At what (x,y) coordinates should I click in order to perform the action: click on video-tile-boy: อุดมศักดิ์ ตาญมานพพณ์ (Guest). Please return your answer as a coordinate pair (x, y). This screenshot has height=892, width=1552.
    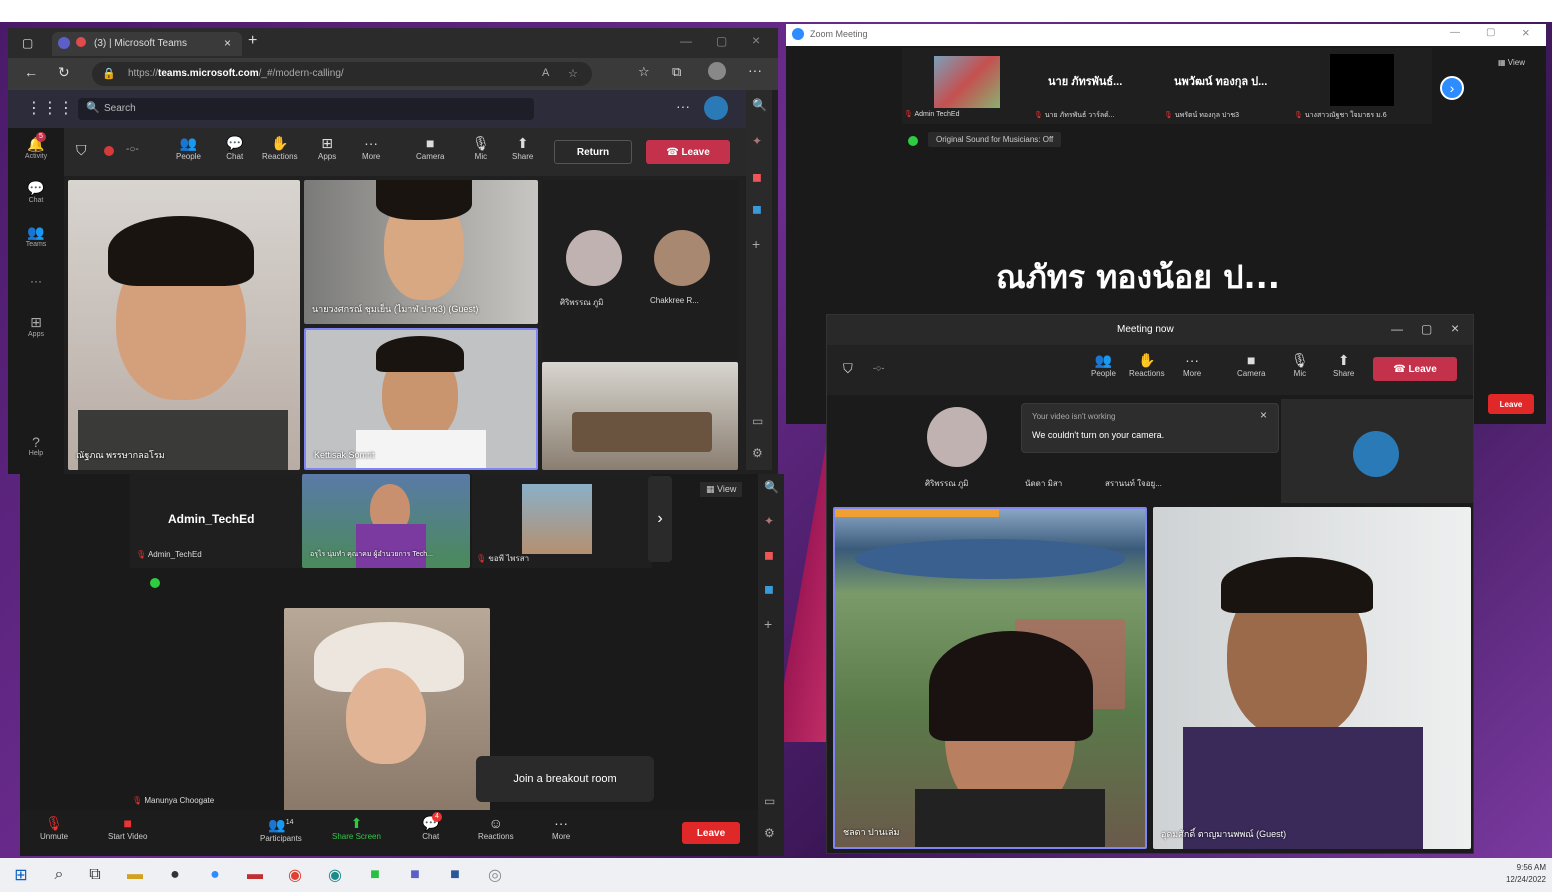
    Looking at the image, I should click on (1312, 678).